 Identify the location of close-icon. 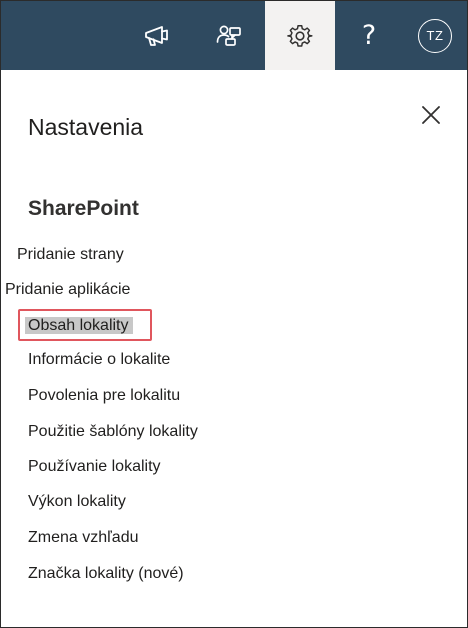
(431, 117).